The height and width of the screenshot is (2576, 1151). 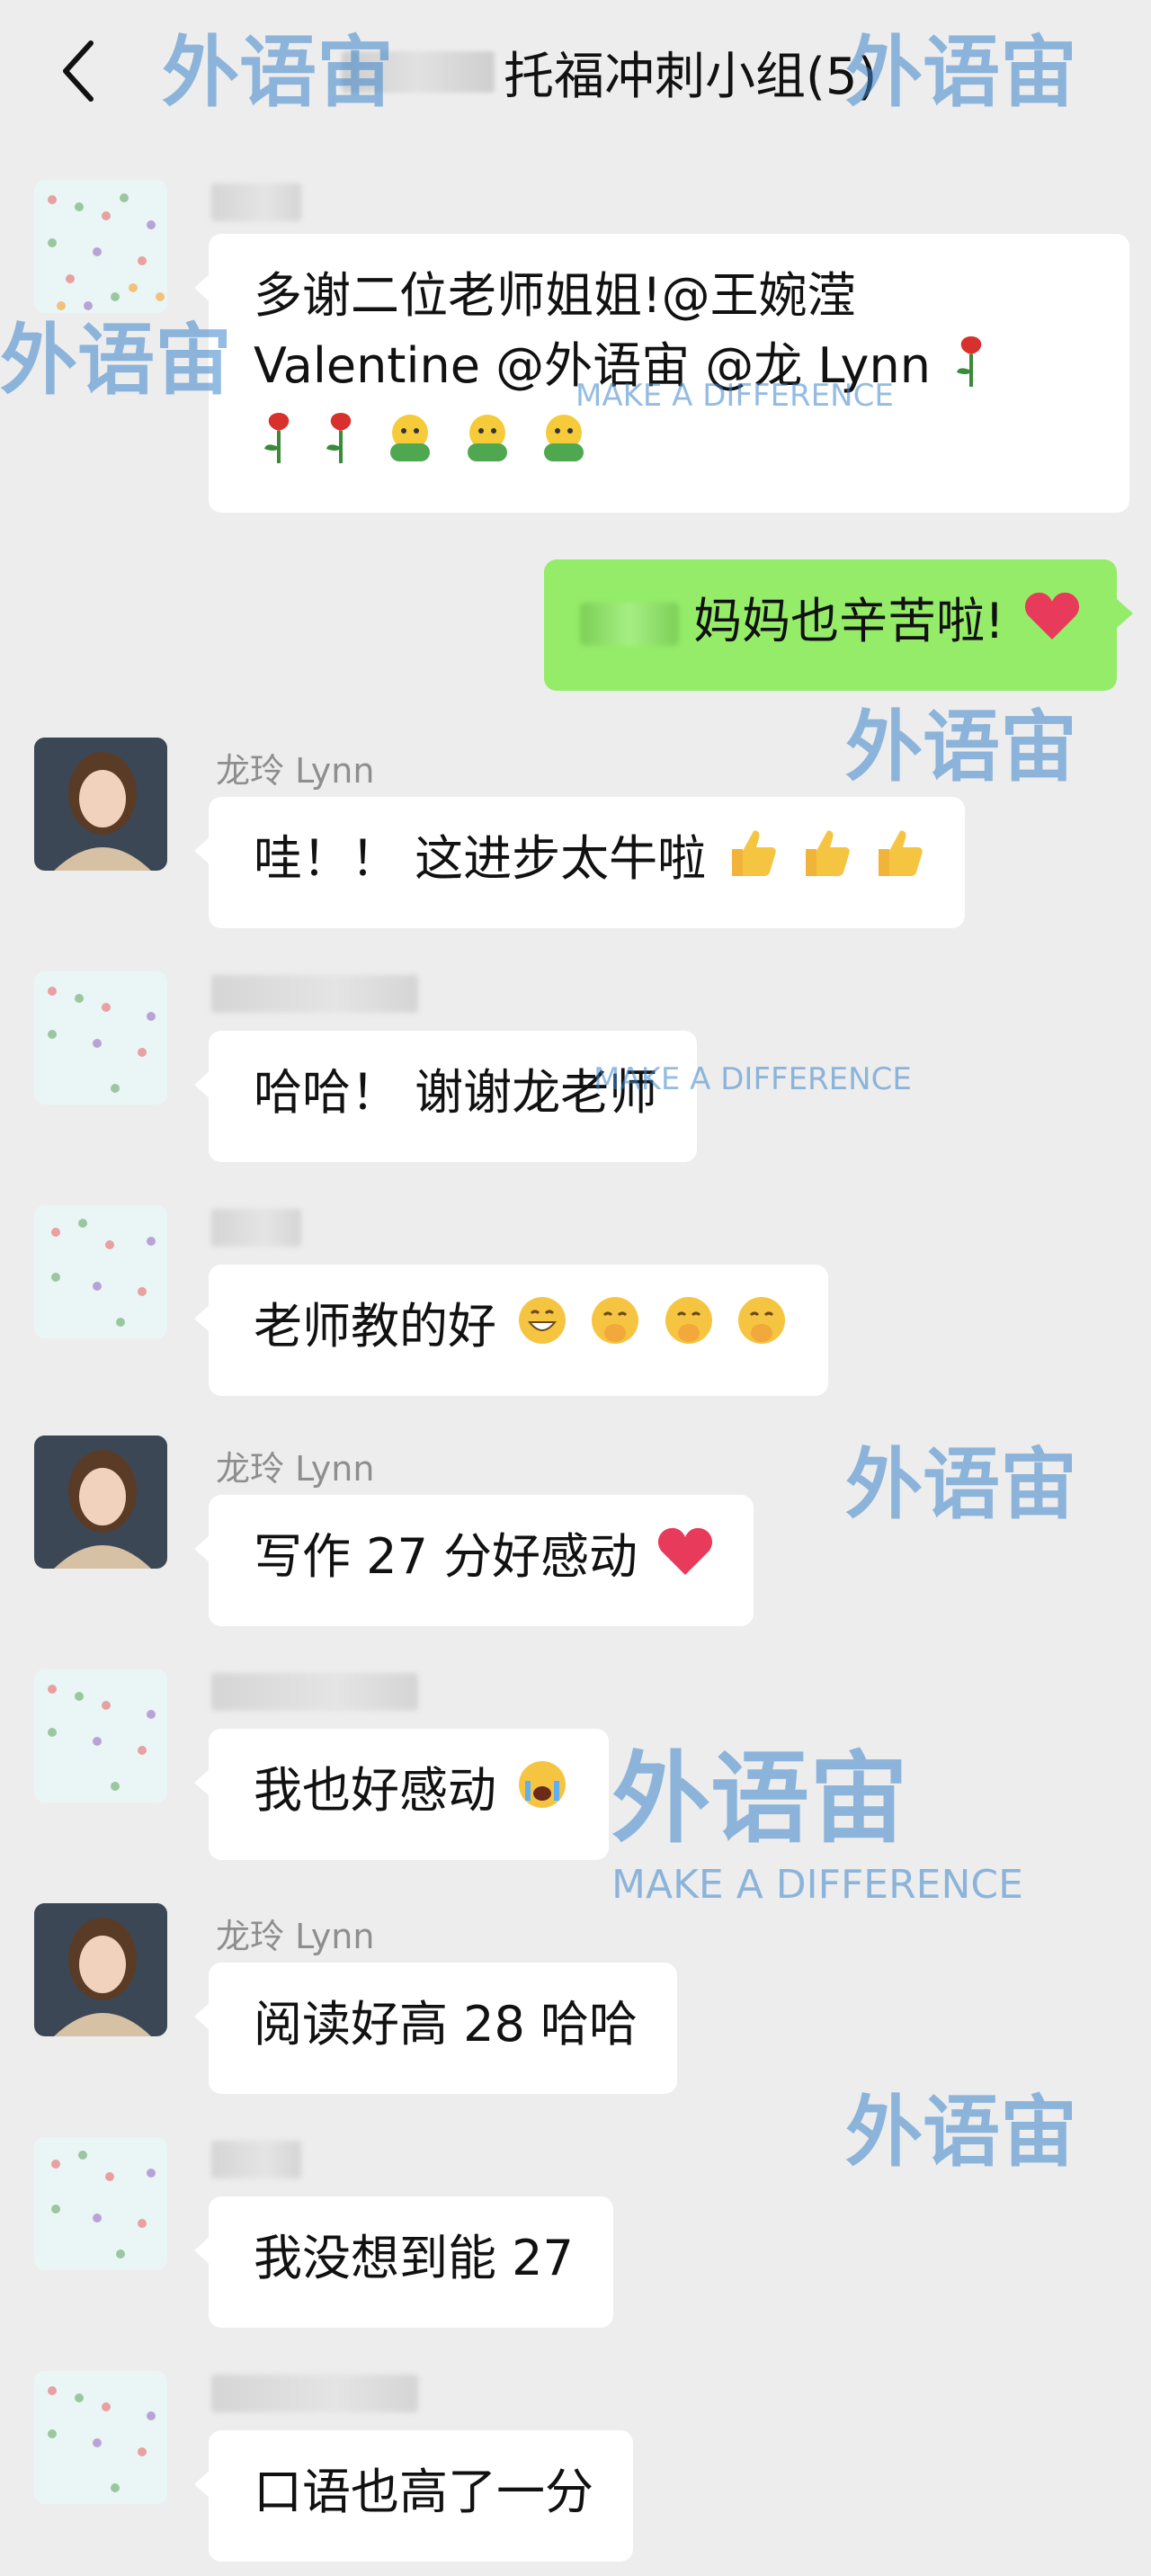 I want to click on chat-title-area: 托福冲刺小组(5), so click(x=609, y=72).